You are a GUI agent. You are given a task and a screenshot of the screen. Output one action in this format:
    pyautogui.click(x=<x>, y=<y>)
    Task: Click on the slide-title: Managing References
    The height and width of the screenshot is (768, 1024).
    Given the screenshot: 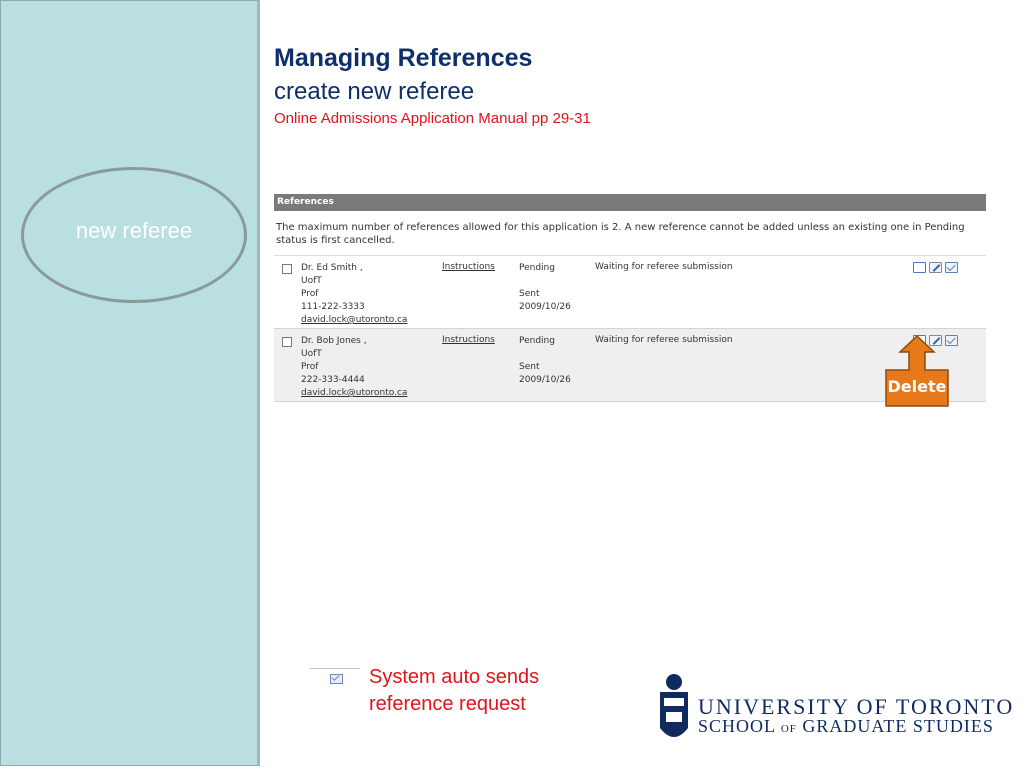 What is the action you would take?
    pyautogui.click(x=403, y=58)
    